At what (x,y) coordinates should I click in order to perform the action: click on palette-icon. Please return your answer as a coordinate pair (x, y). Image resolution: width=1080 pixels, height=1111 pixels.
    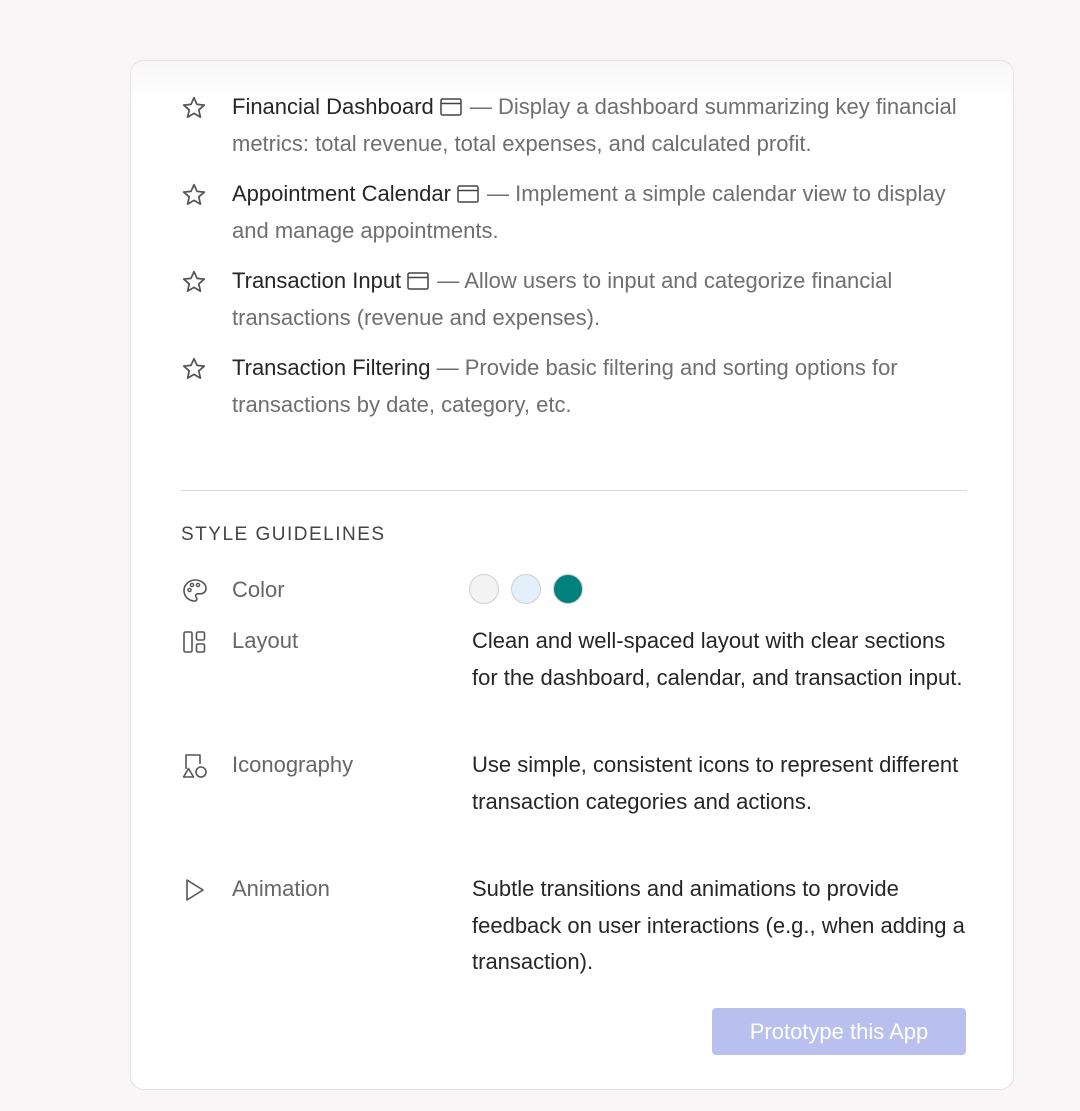
    Looking at the image, I should click on (195, 590).